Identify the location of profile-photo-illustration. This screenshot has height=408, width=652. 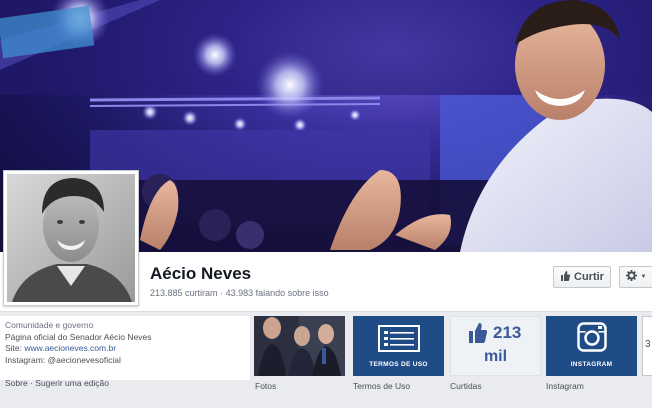
(71, 238).